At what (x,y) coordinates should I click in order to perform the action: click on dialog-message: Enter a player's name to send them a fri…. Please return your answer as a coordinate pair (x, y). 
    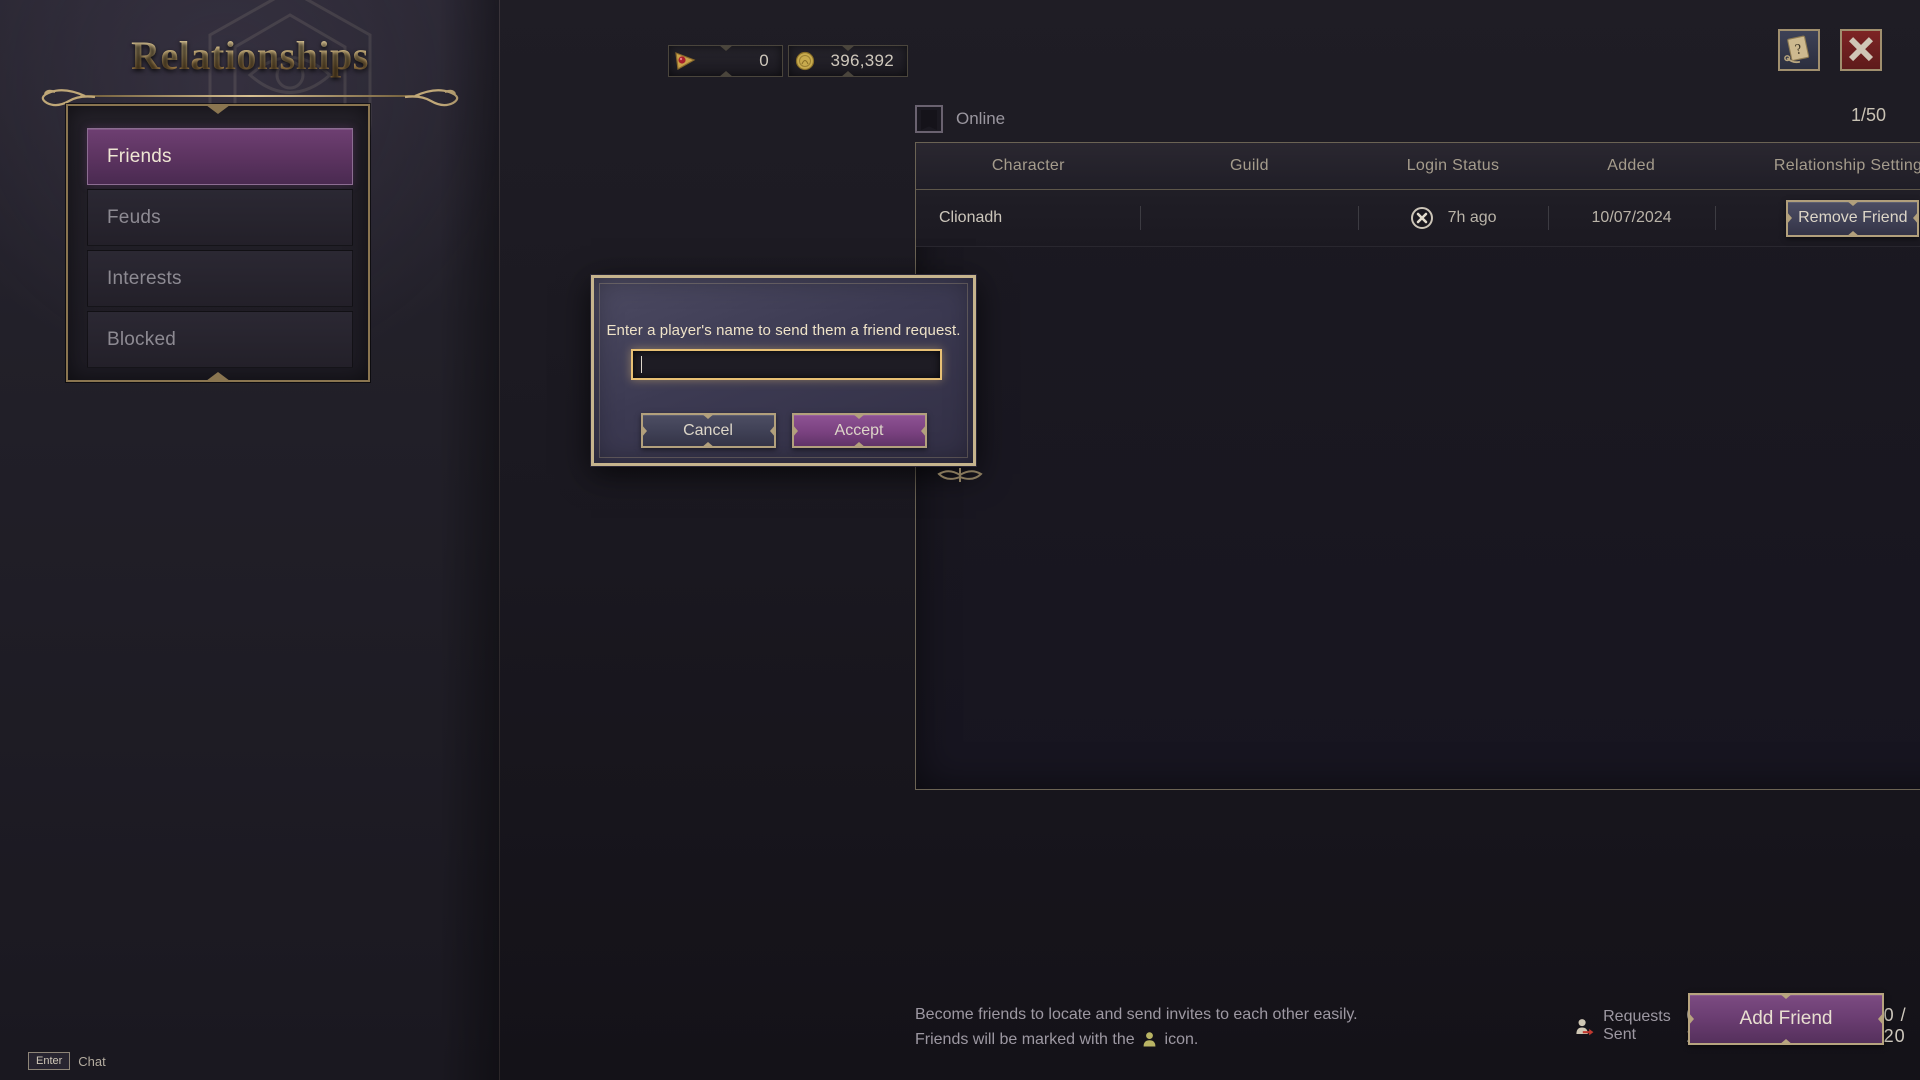
    Looking at the image, I should click on (783, 330).